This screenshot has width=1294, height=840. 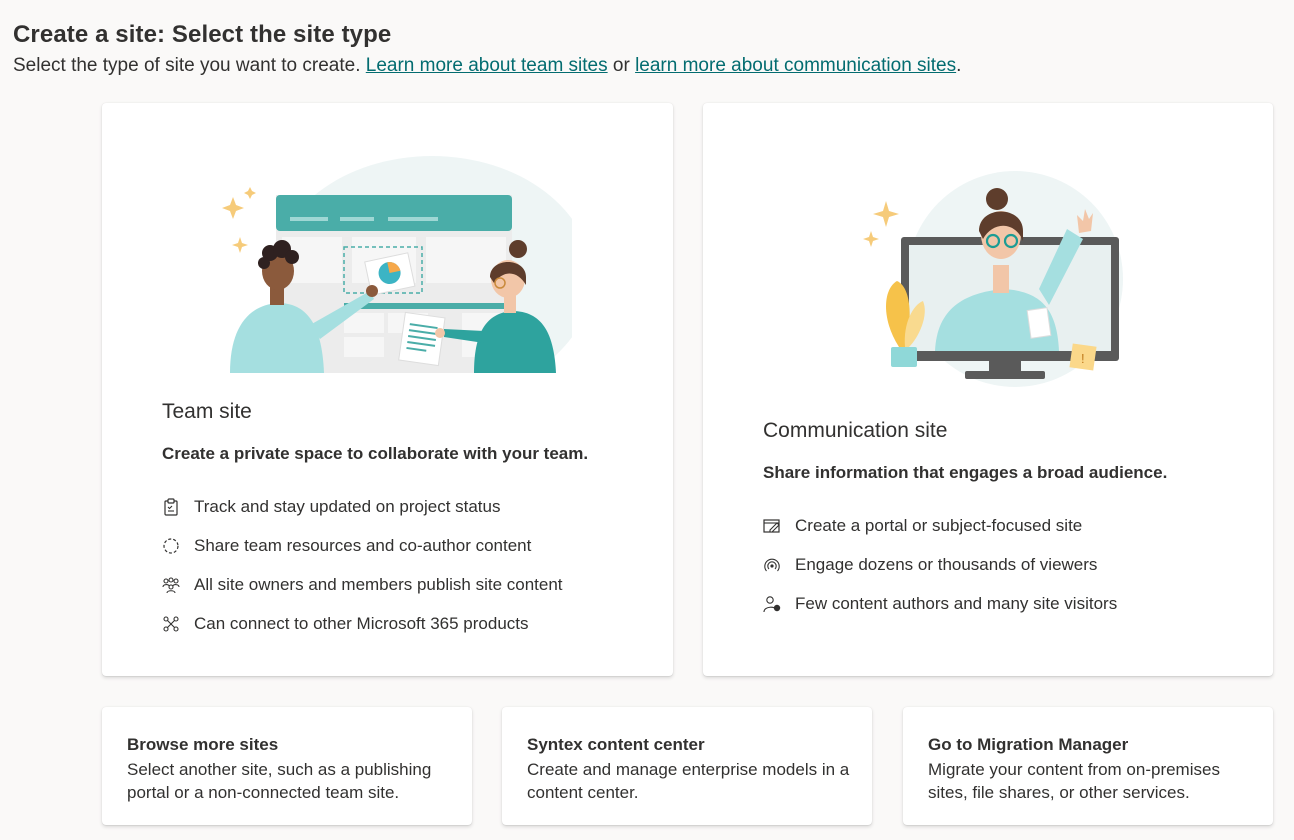 I want to click on team-site-illustration, so click(x=397, y=264).